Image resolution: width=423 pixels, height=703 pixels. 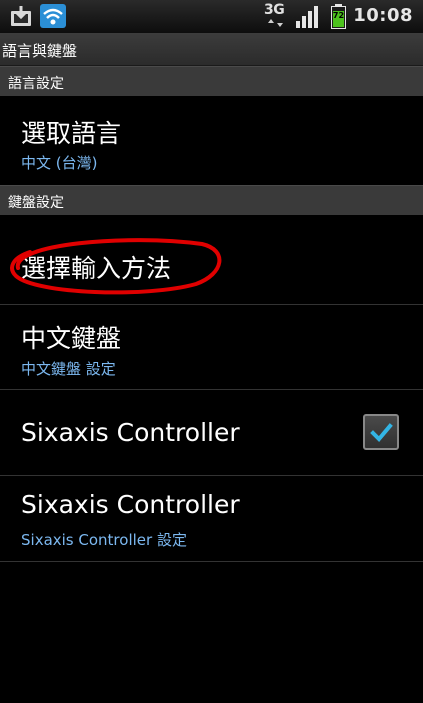 What do you see at coordinates (68, 369) in the screenshot?
I see `pref-summary: 中文鍵盤 設定` at bounding box center [68, 369].